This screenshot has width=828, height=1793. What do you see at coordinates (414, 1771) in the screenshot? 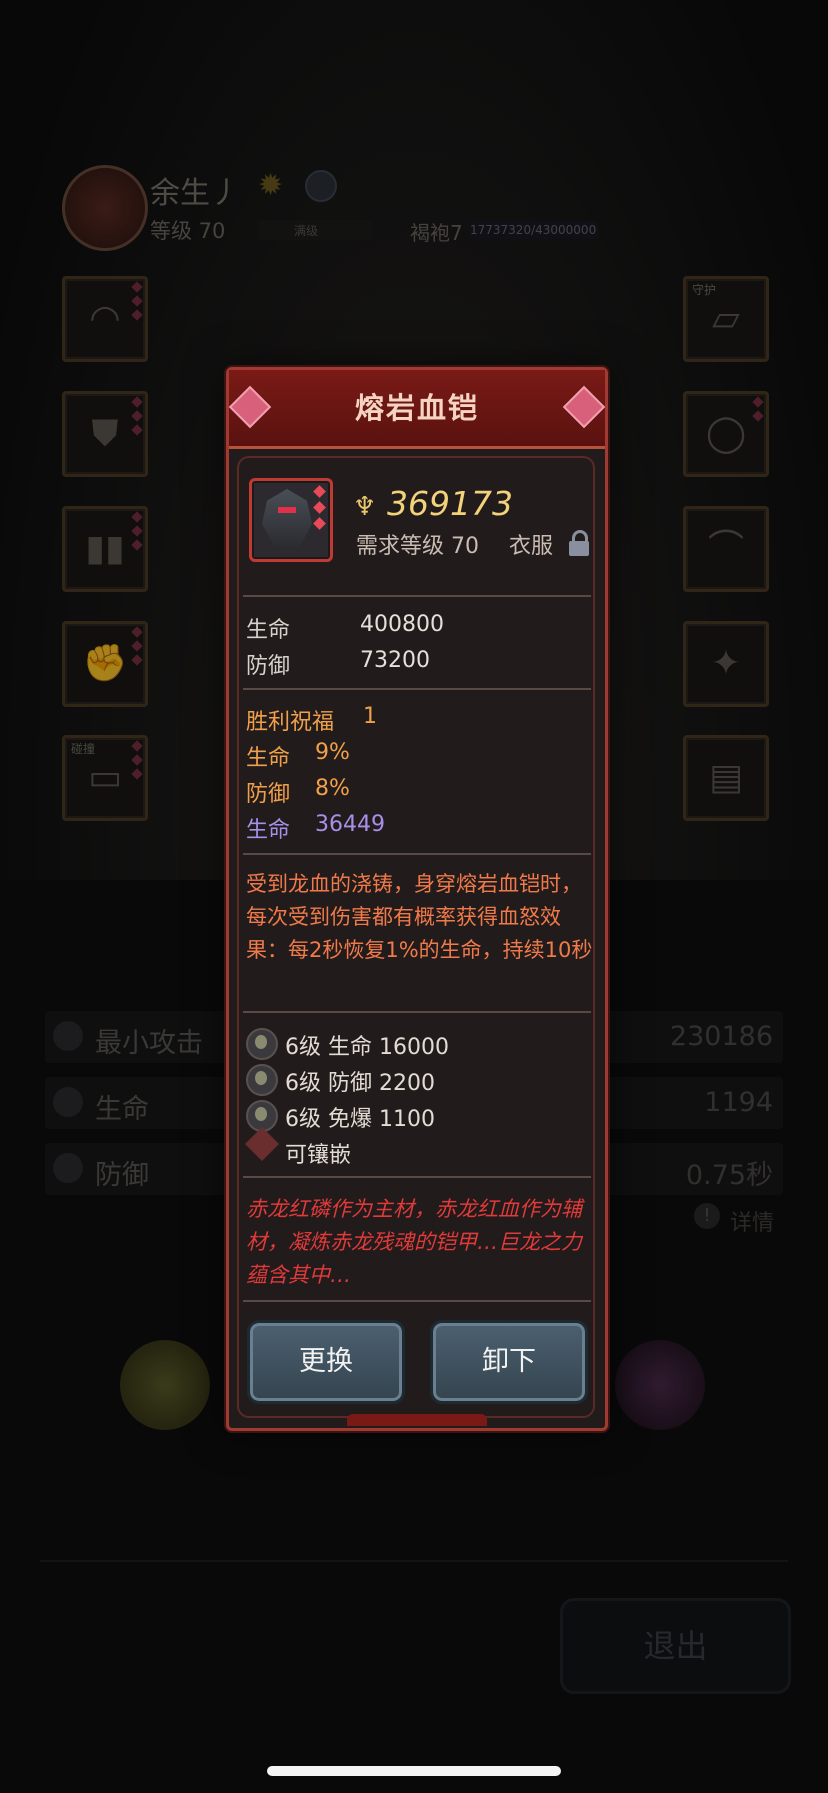
I see `home-indicator` at bounding box center [414, 1771].